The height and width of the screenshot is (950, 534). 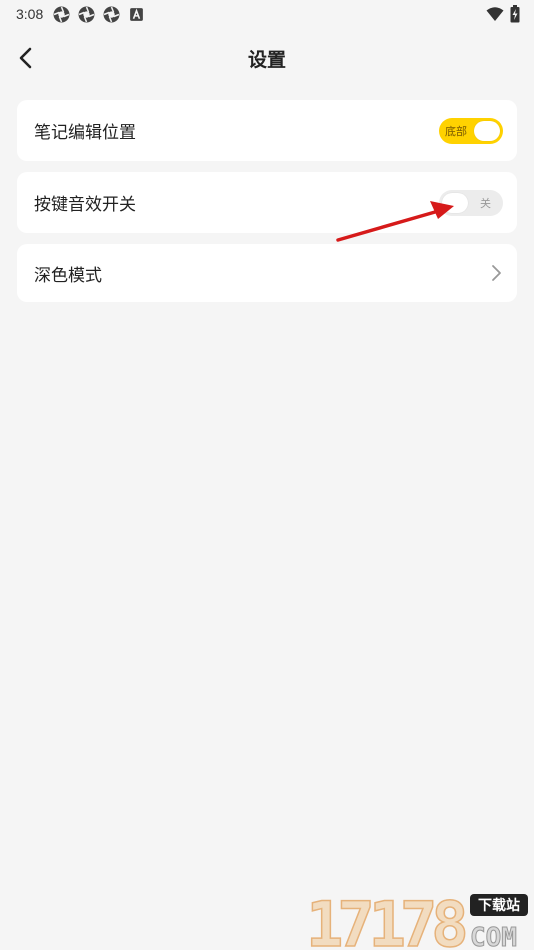 I want to click on status-time: 3:08, so click(x=30, y=14).